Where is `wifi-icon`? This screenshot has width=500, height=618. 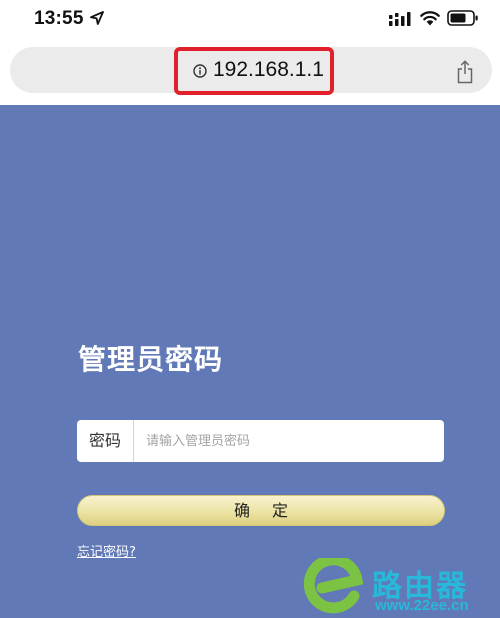
wifi-icon is located at coordinates (430, 18).